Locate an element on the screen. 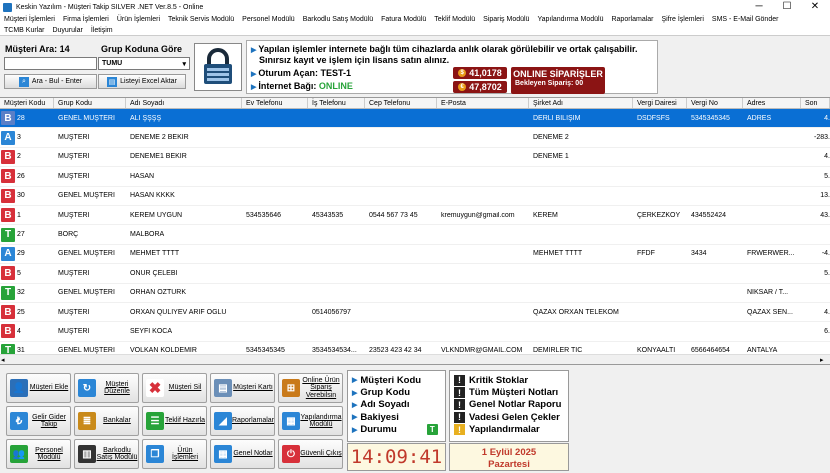 Image resolution: width=830 pixels, height=473 pixels. cart-button: ⊞ Online Ürün Sipariş Verebilsin is located at coordinates (310, 388).